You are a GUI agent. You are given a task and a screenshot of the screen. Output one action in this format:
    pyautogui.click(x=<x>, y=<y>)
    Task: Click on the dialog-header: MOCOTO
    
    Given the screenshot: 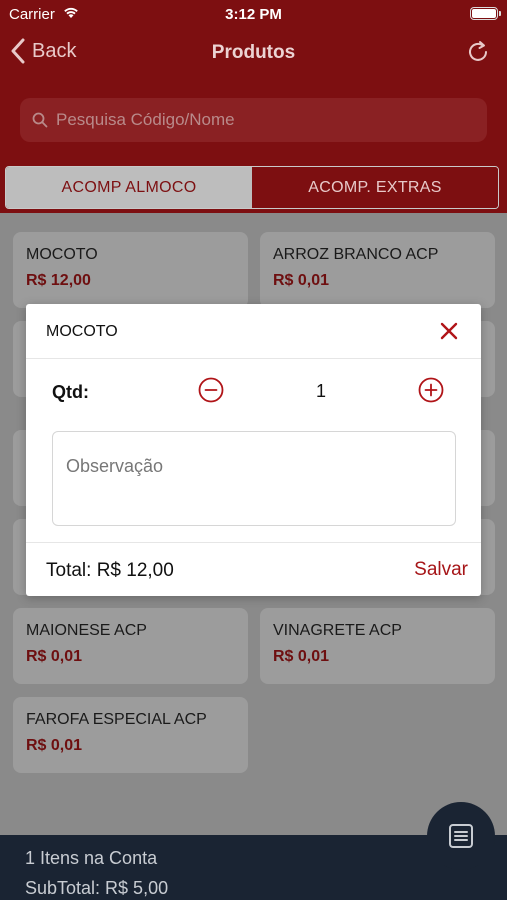 What is the action you would take?
    pyautogui.click(x=253, y=331)
    